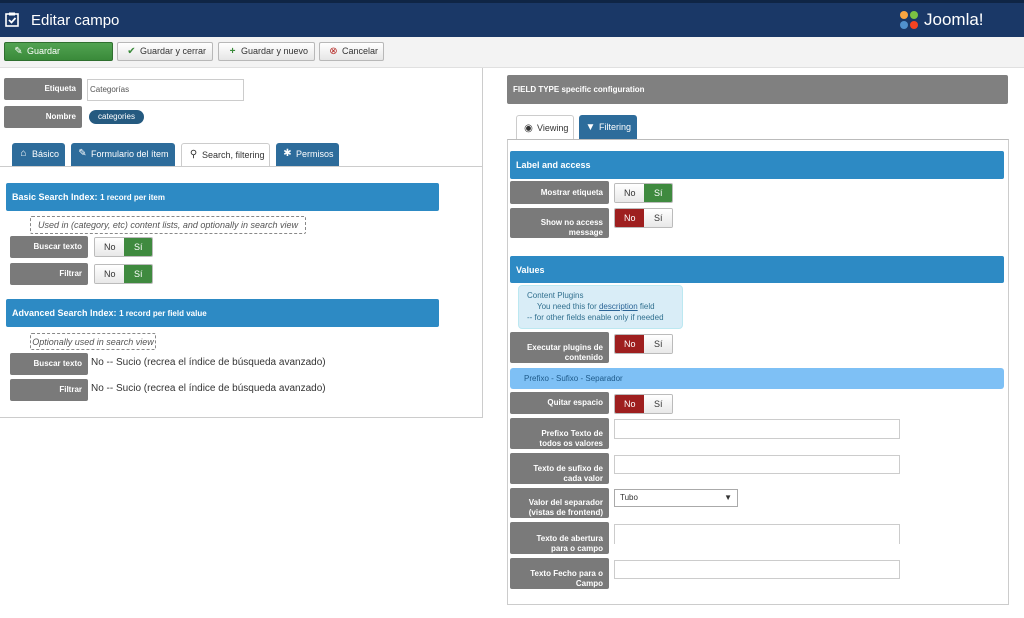 The width and height of the screenshot is (1024, 618). I want to click on execute-plugins-toggle: No Sí, so click(643, 344).